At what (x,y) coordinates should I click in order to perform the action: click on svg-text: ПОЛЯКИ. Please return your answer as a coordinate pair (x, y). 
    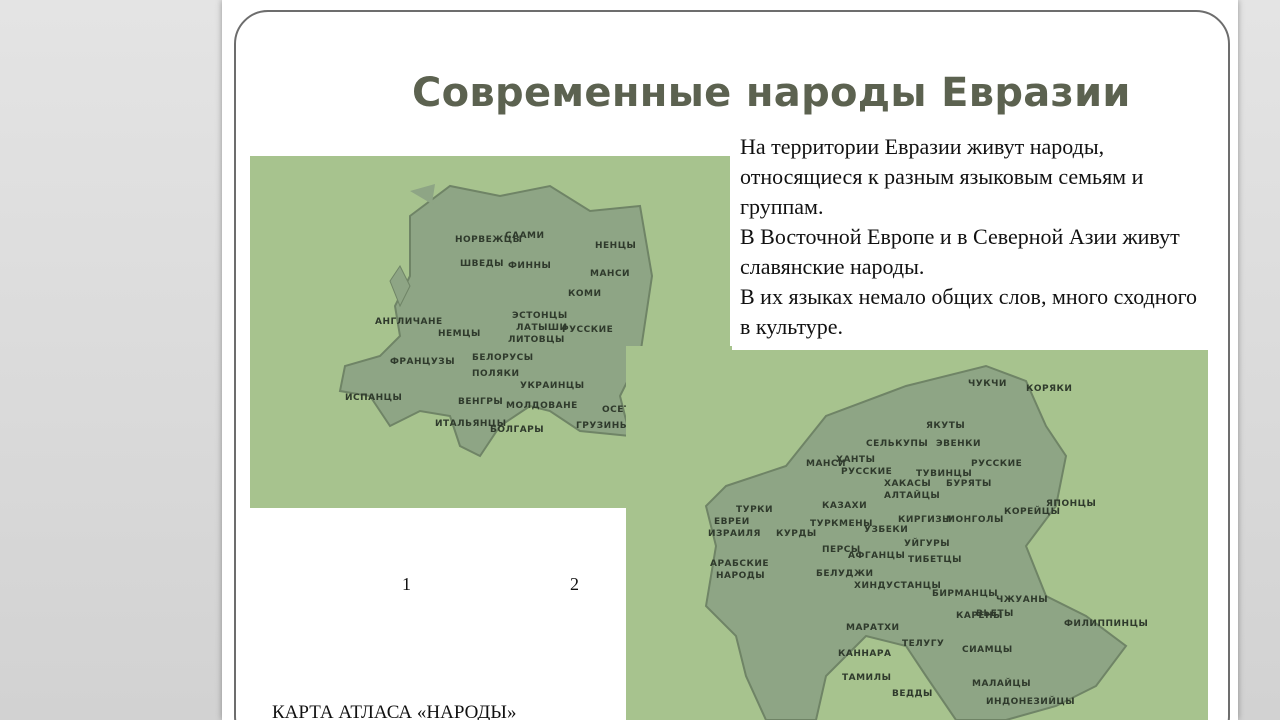
    Looking at the image, I should click on (495, 374).